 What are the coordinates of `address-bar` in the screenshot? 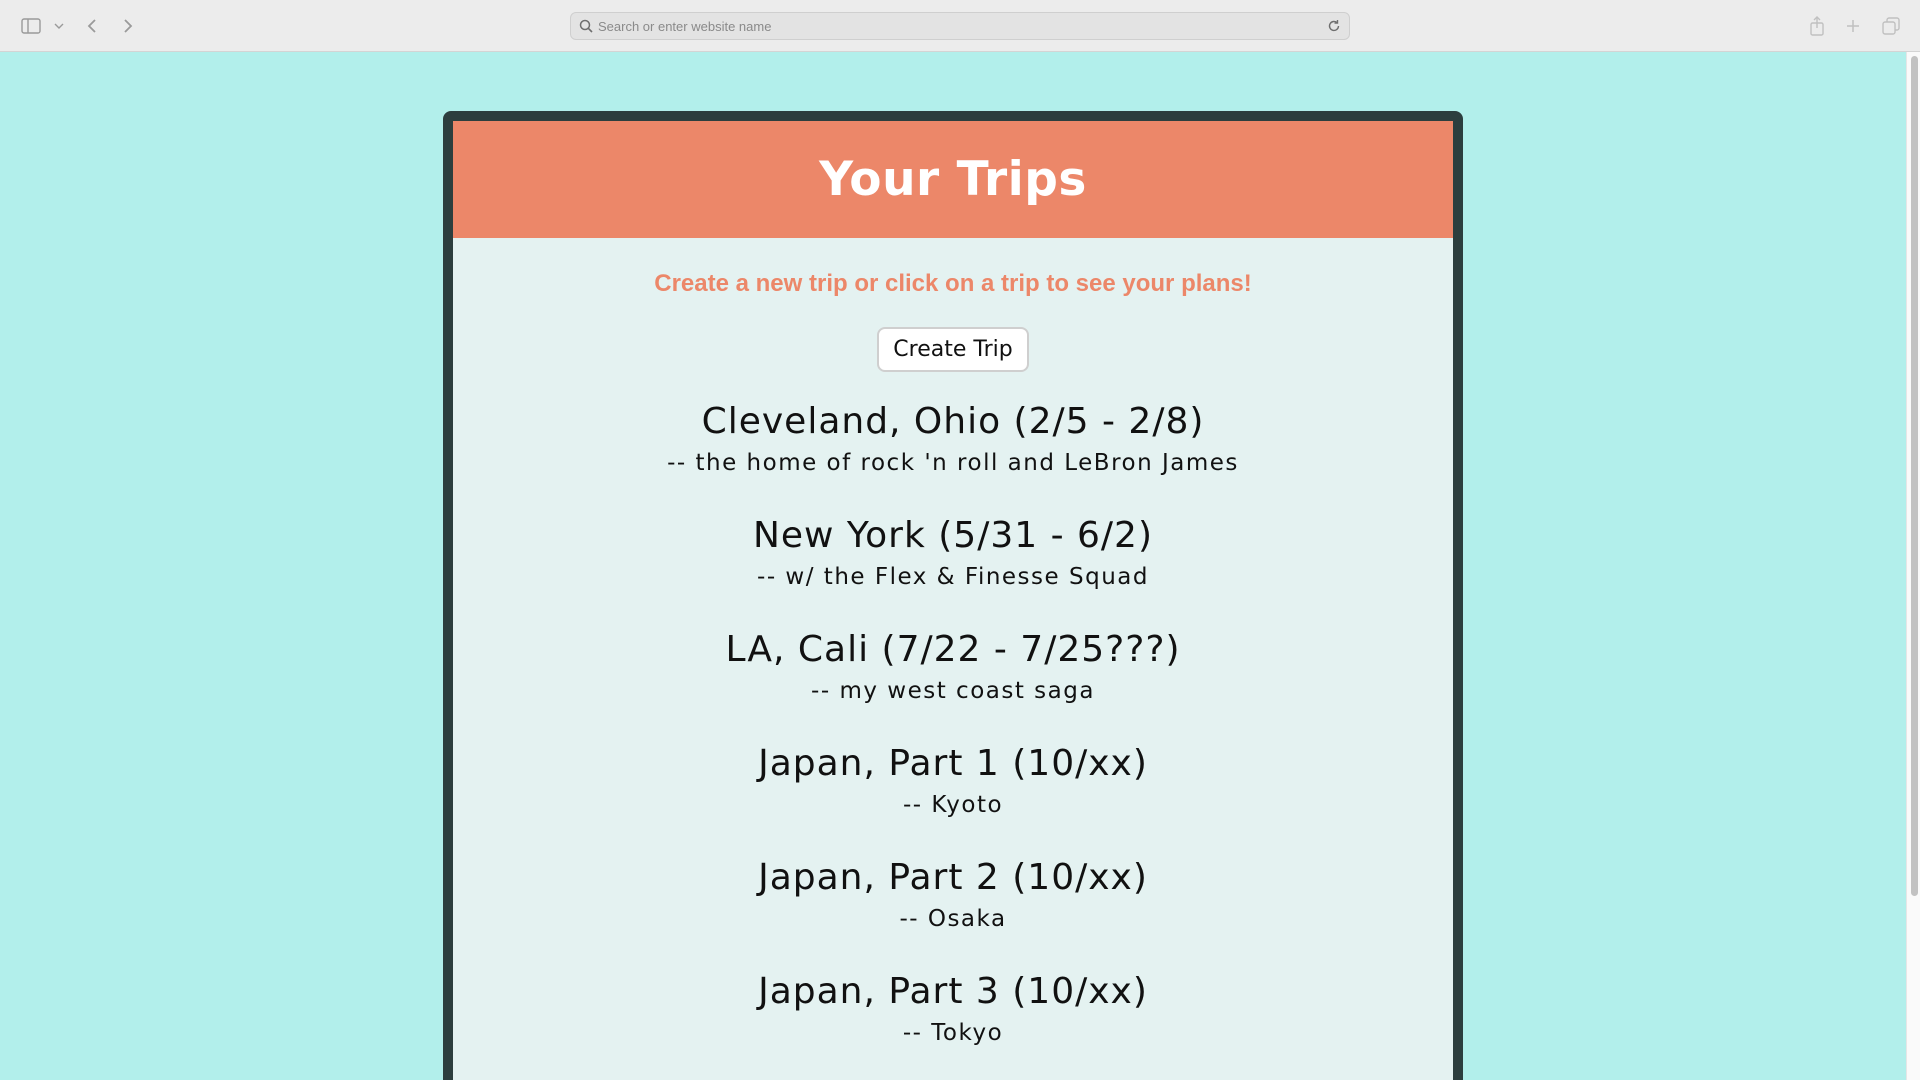 It's located at (960, 26).